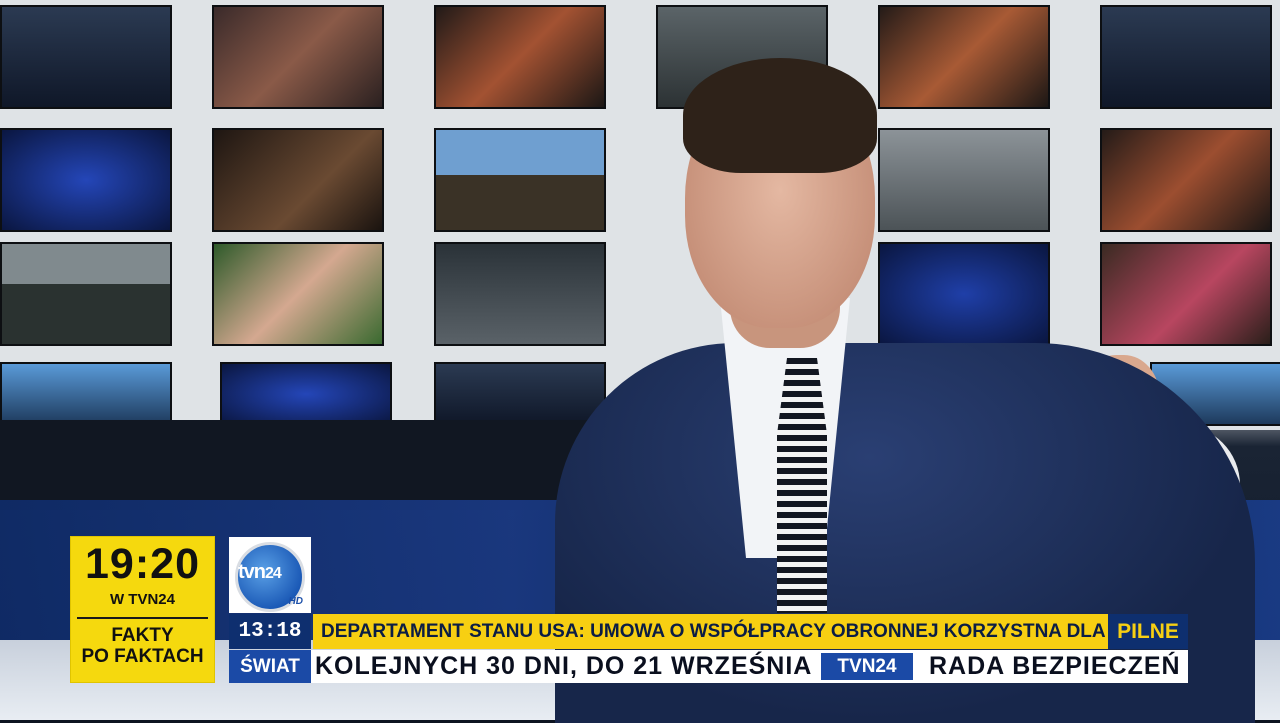  What do you see at coordinates (780, 115) in the screenshot?
I see `anchor-hair` at bounding box center [780, 115].